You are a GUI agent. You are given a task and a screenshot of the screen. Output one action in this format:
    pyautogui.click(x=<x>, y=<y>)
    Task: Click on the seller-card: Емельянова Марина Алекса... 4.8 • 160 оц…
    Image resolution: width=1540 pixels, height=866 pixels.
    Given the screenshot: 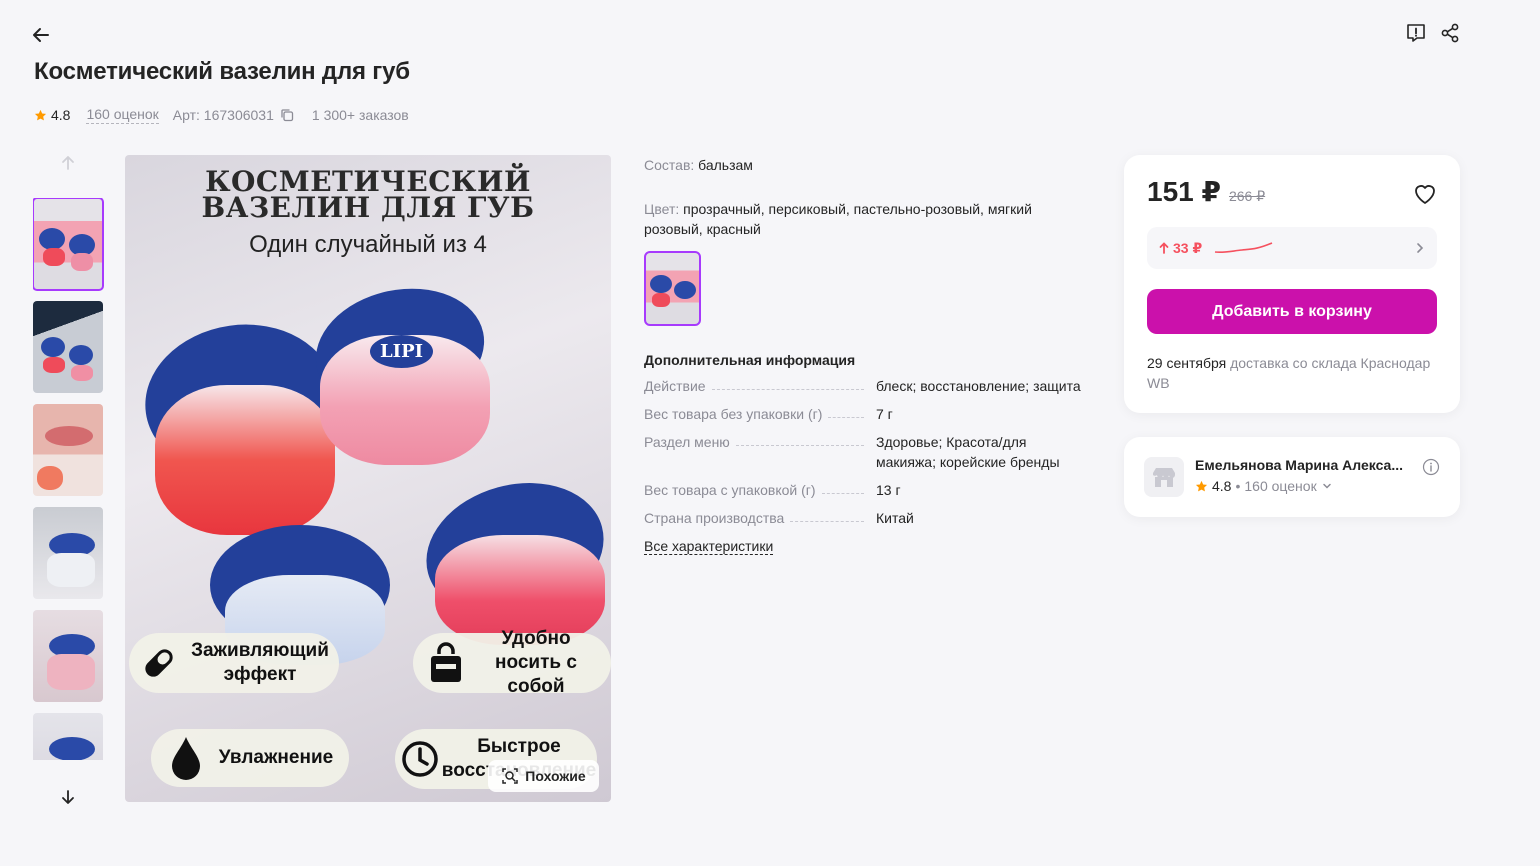 What is the action you would take?
    pyautogui.click(x=1292, y=477)
    